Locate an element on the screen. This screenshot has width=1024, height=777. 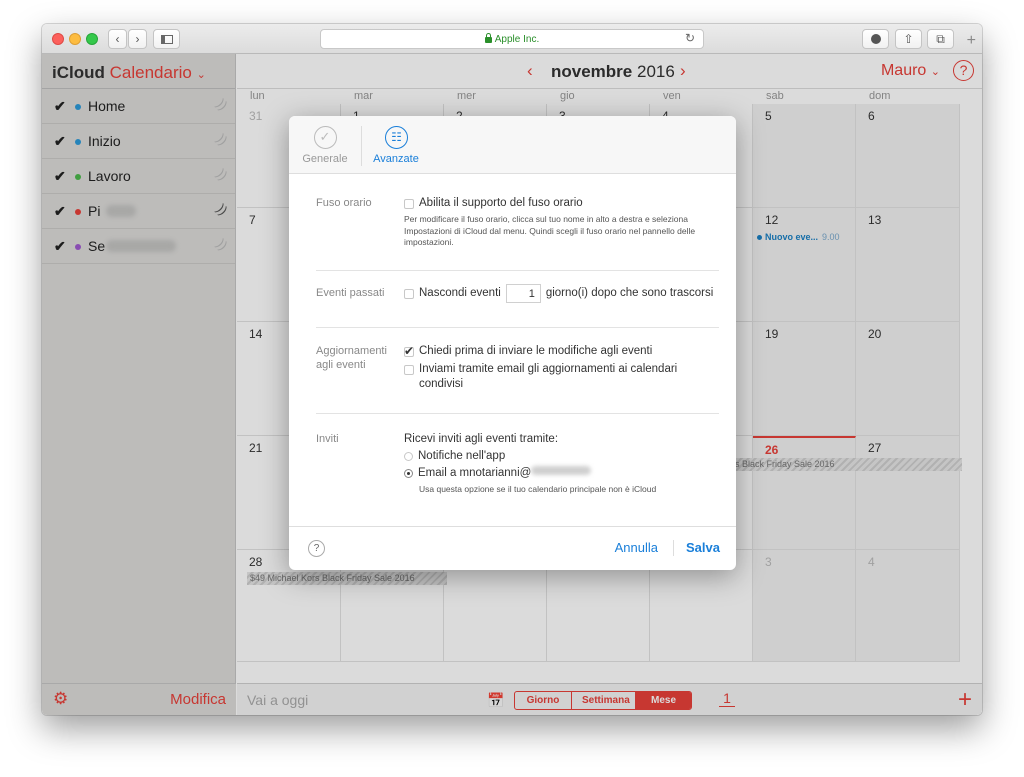
timezone-option: Abilita il supporto del fuso orario is located at coordinates (563, 203).